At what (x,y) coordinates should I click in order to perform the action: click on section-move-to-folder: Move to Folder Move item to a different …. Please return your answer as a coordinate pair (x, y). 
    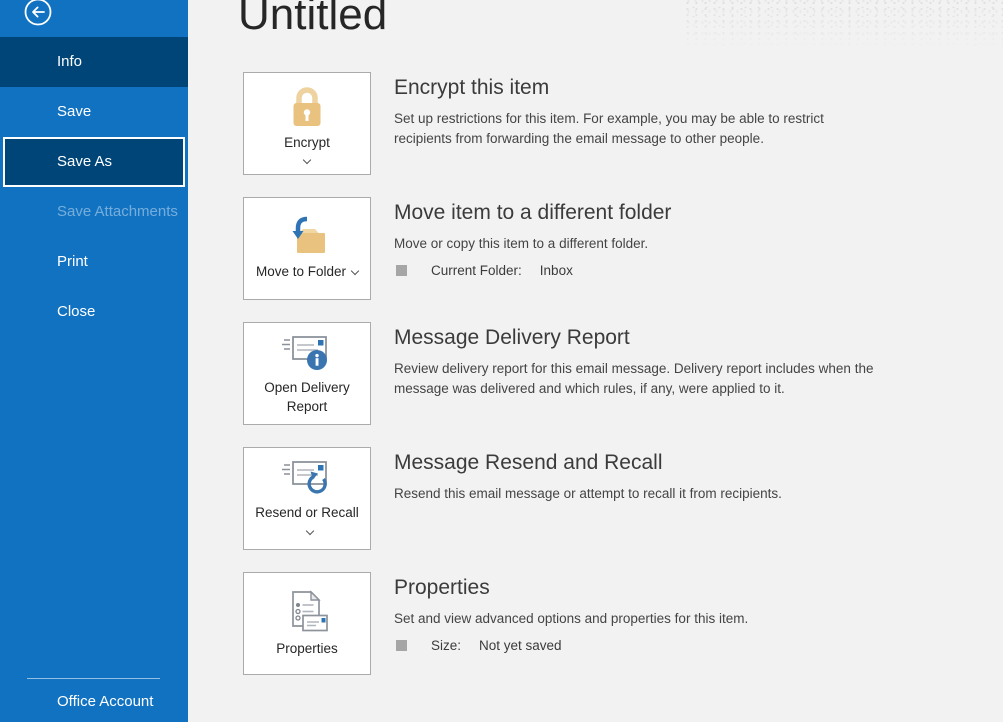
    Looking at the image, I should click on (623, 259).